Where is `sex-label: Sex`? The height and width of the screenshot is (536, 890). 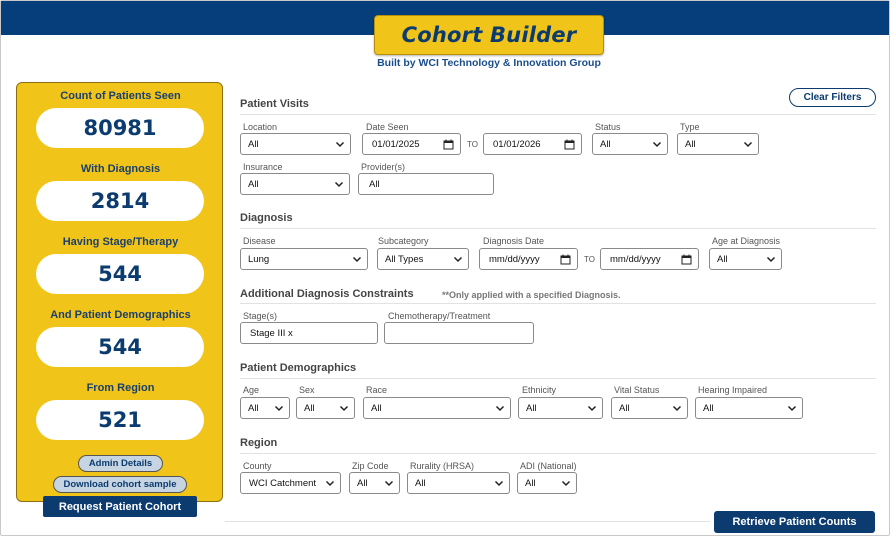
sex-label: Sex is located at coordinates (307, 390).